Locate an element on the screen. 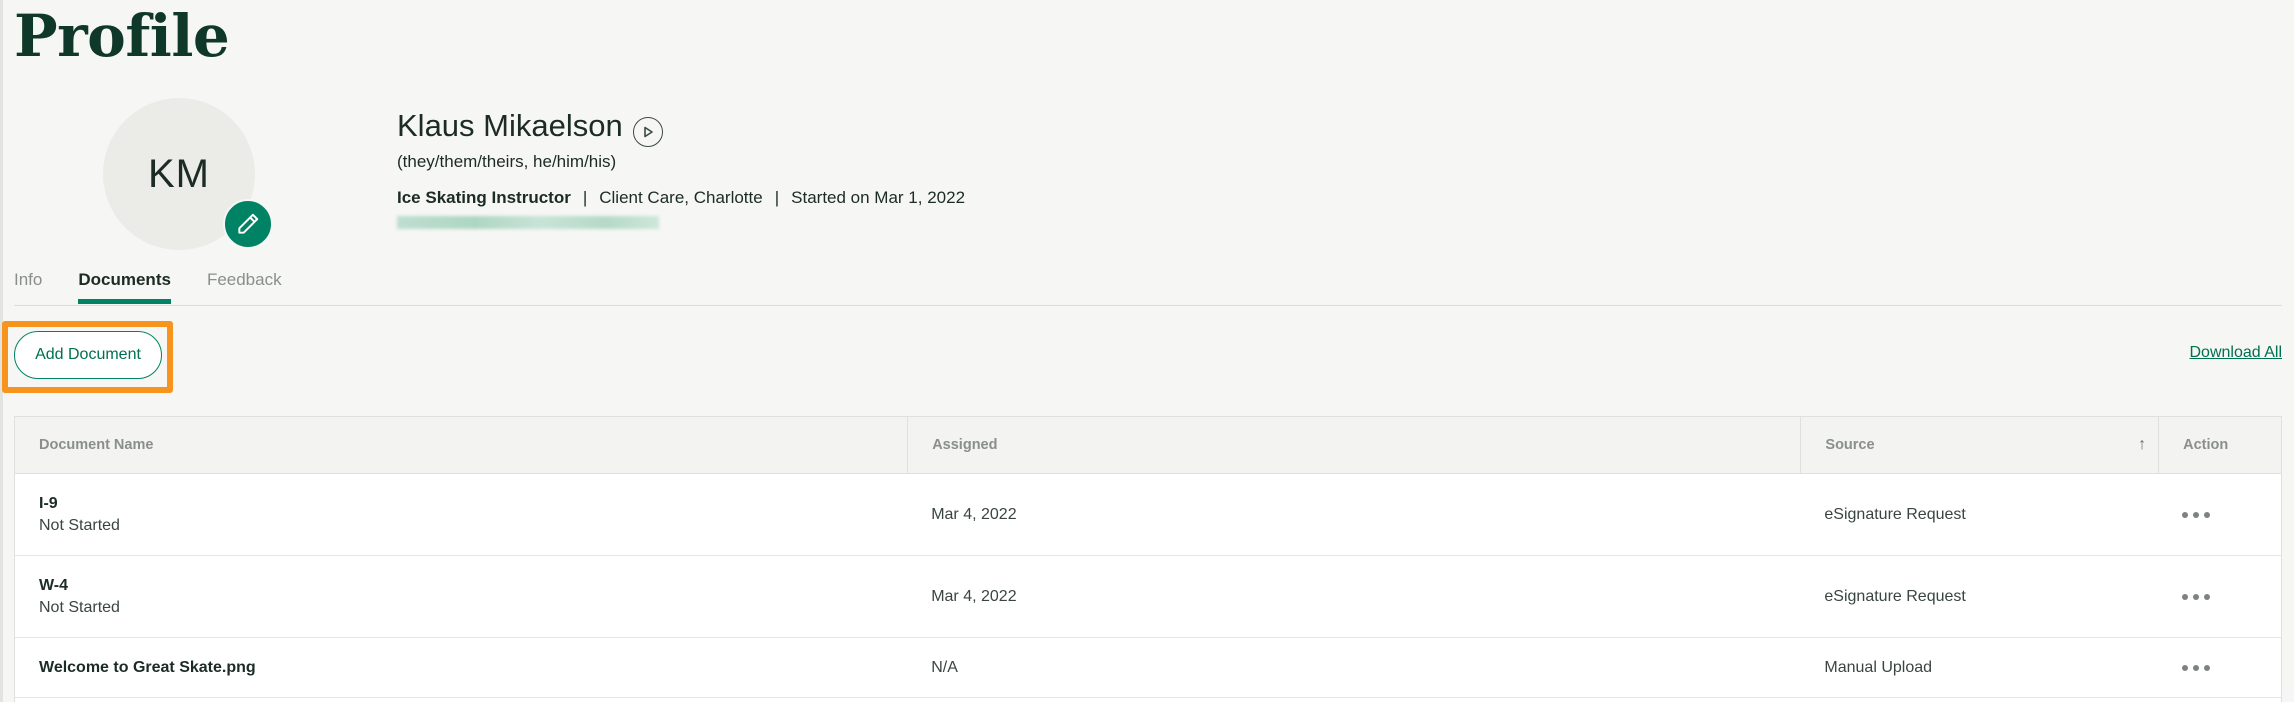 This screenshot has height=702, width=2294. document-name: I-9 is located at coordinates (473, 504).